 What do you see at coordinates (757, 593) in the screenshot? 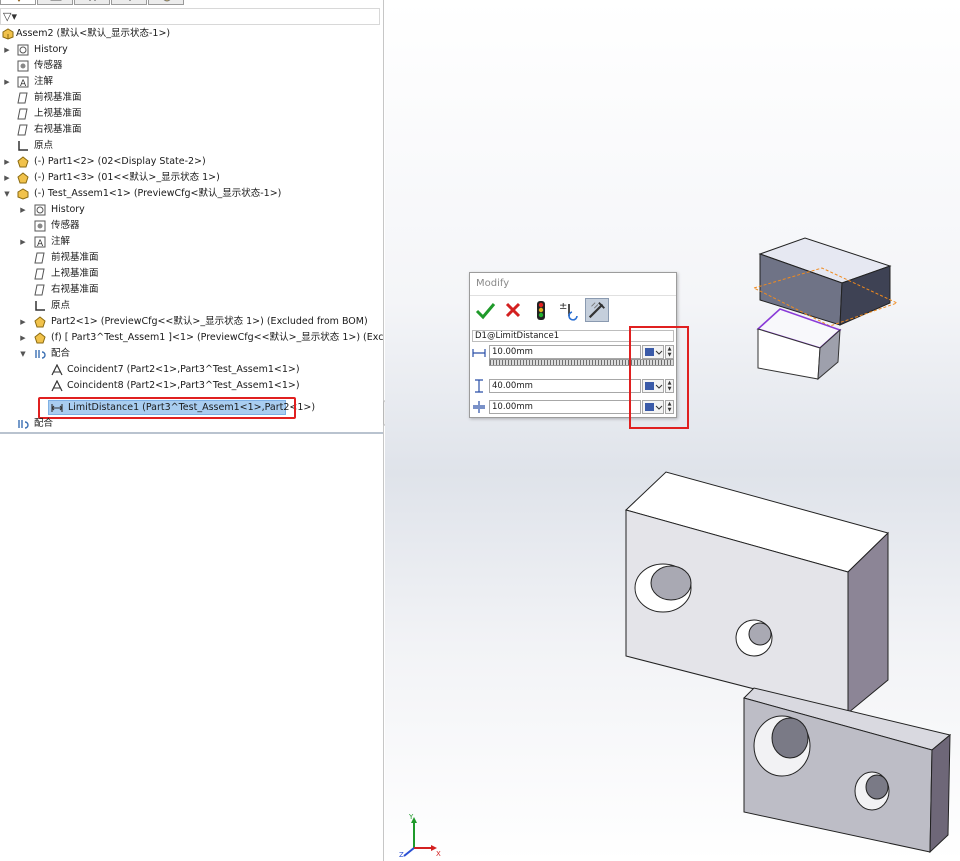
I see `large-block-with-holes` at bounding box center [757, 593].